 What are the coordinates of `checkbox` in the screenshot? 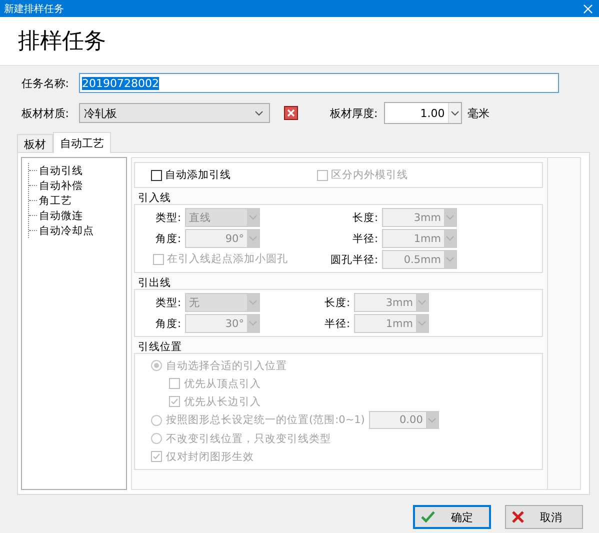 It's located at (156, 175).